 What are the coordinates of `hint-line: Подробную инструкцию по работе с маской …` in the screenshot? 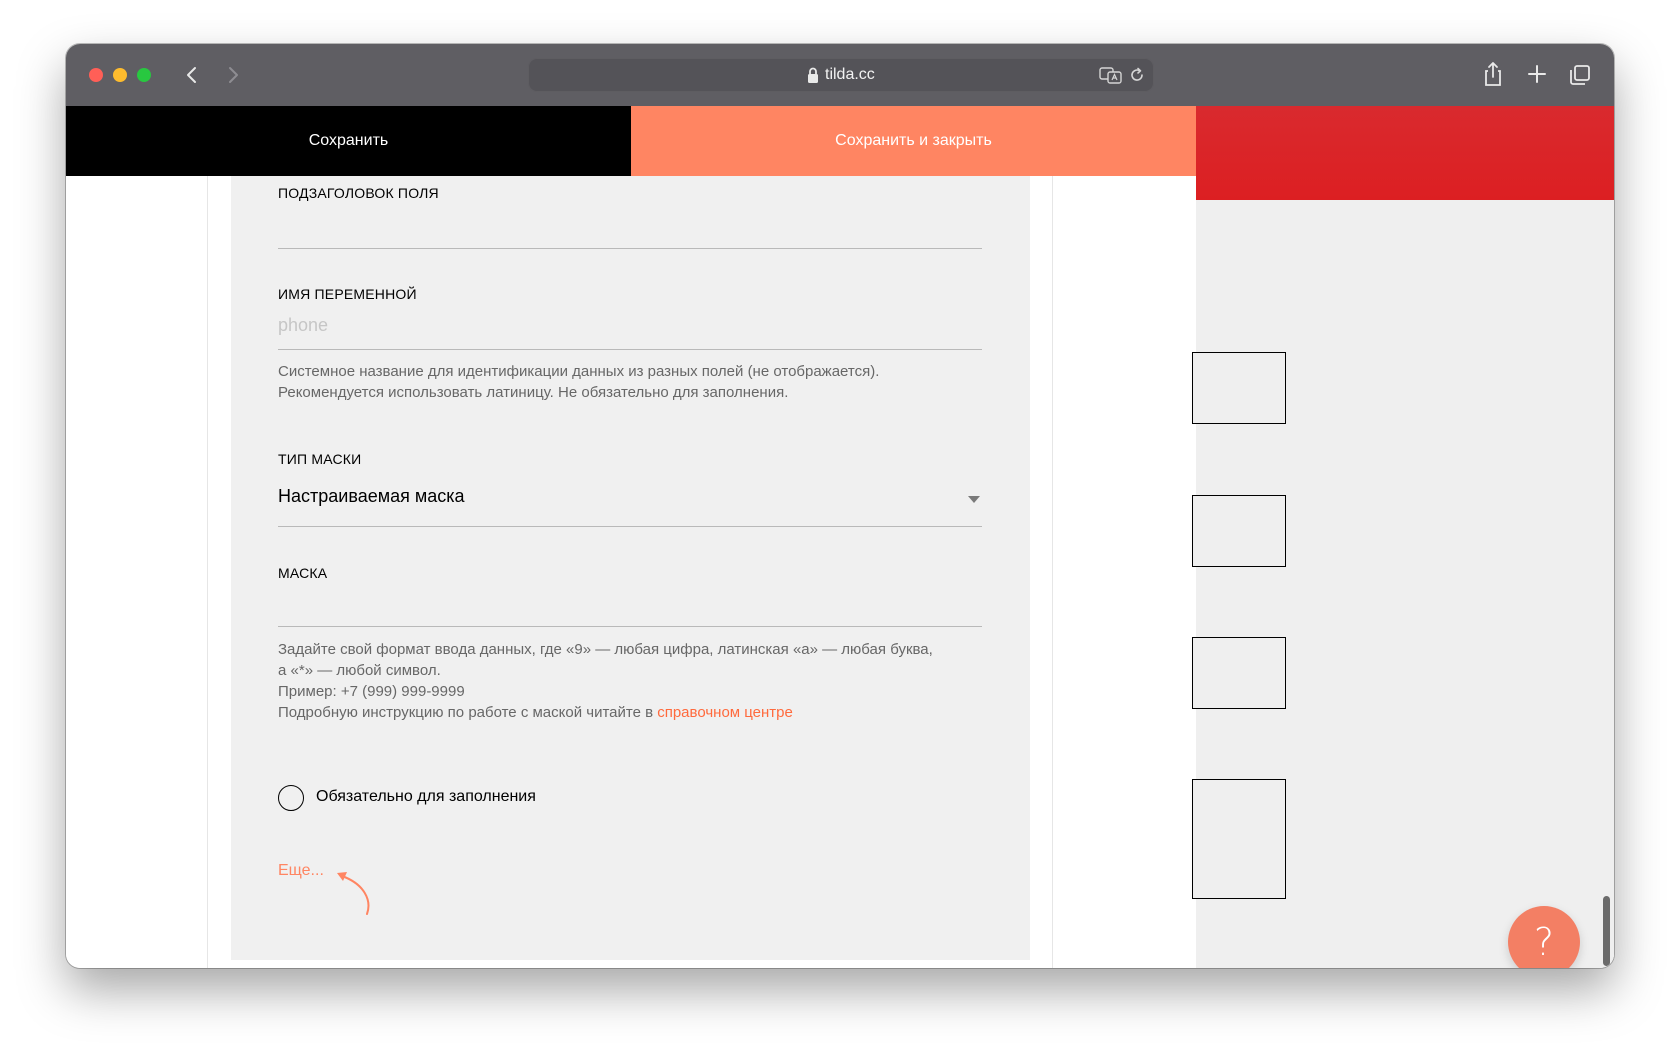 It's located at (633, 712).